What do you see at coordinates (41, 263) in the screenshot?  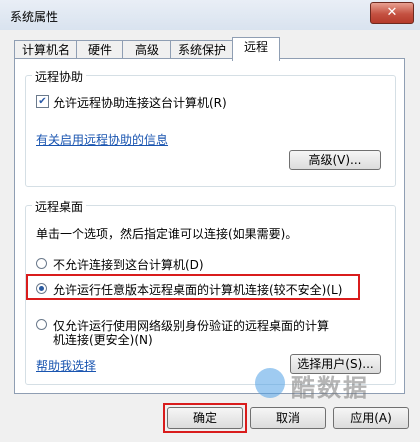 I see `radio-deny-connections` at bounding box center [41, 263].